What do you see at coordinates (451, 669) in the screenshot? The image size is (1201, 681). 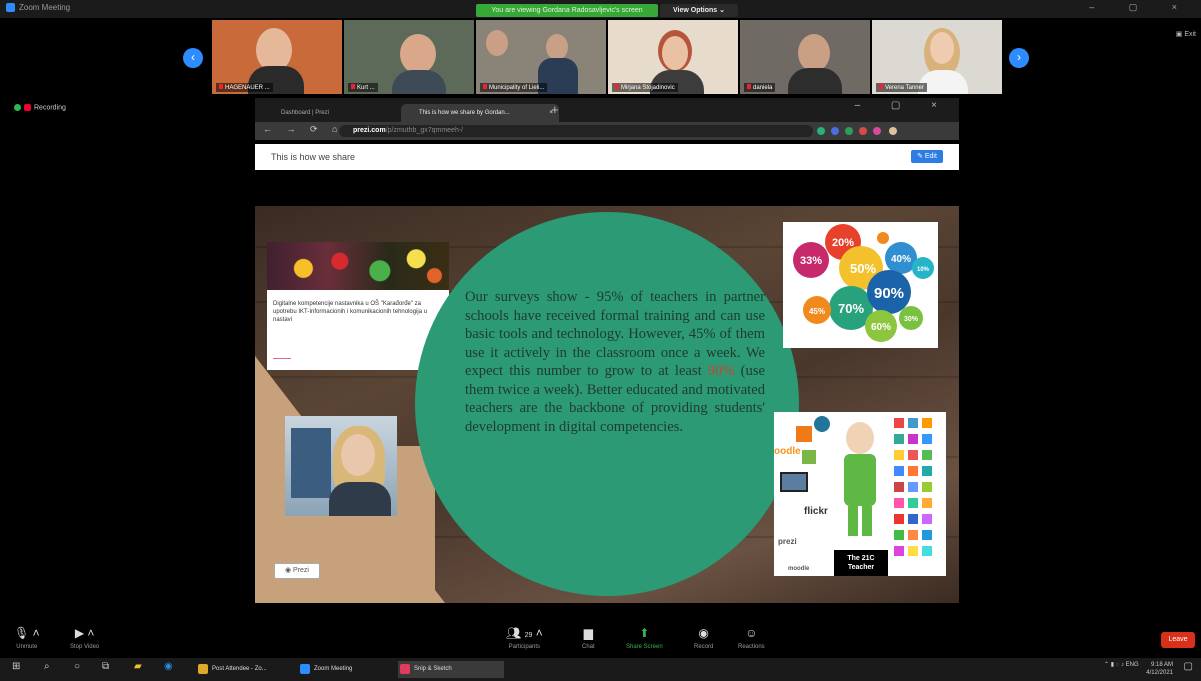 I see `taskbar-app-snip: Snip & Sketch` at bounding box center [451, 669].